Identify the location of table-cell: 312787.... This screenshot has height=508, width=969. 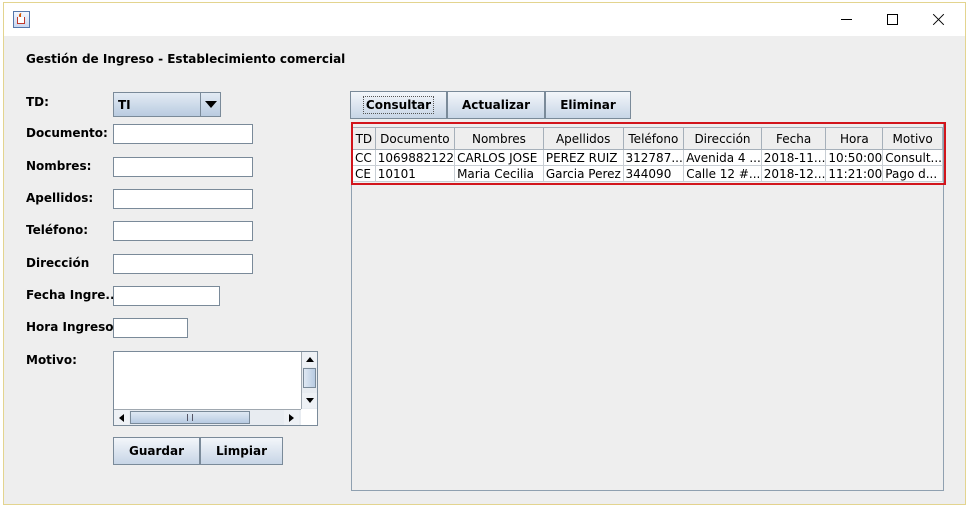
(653, 157).